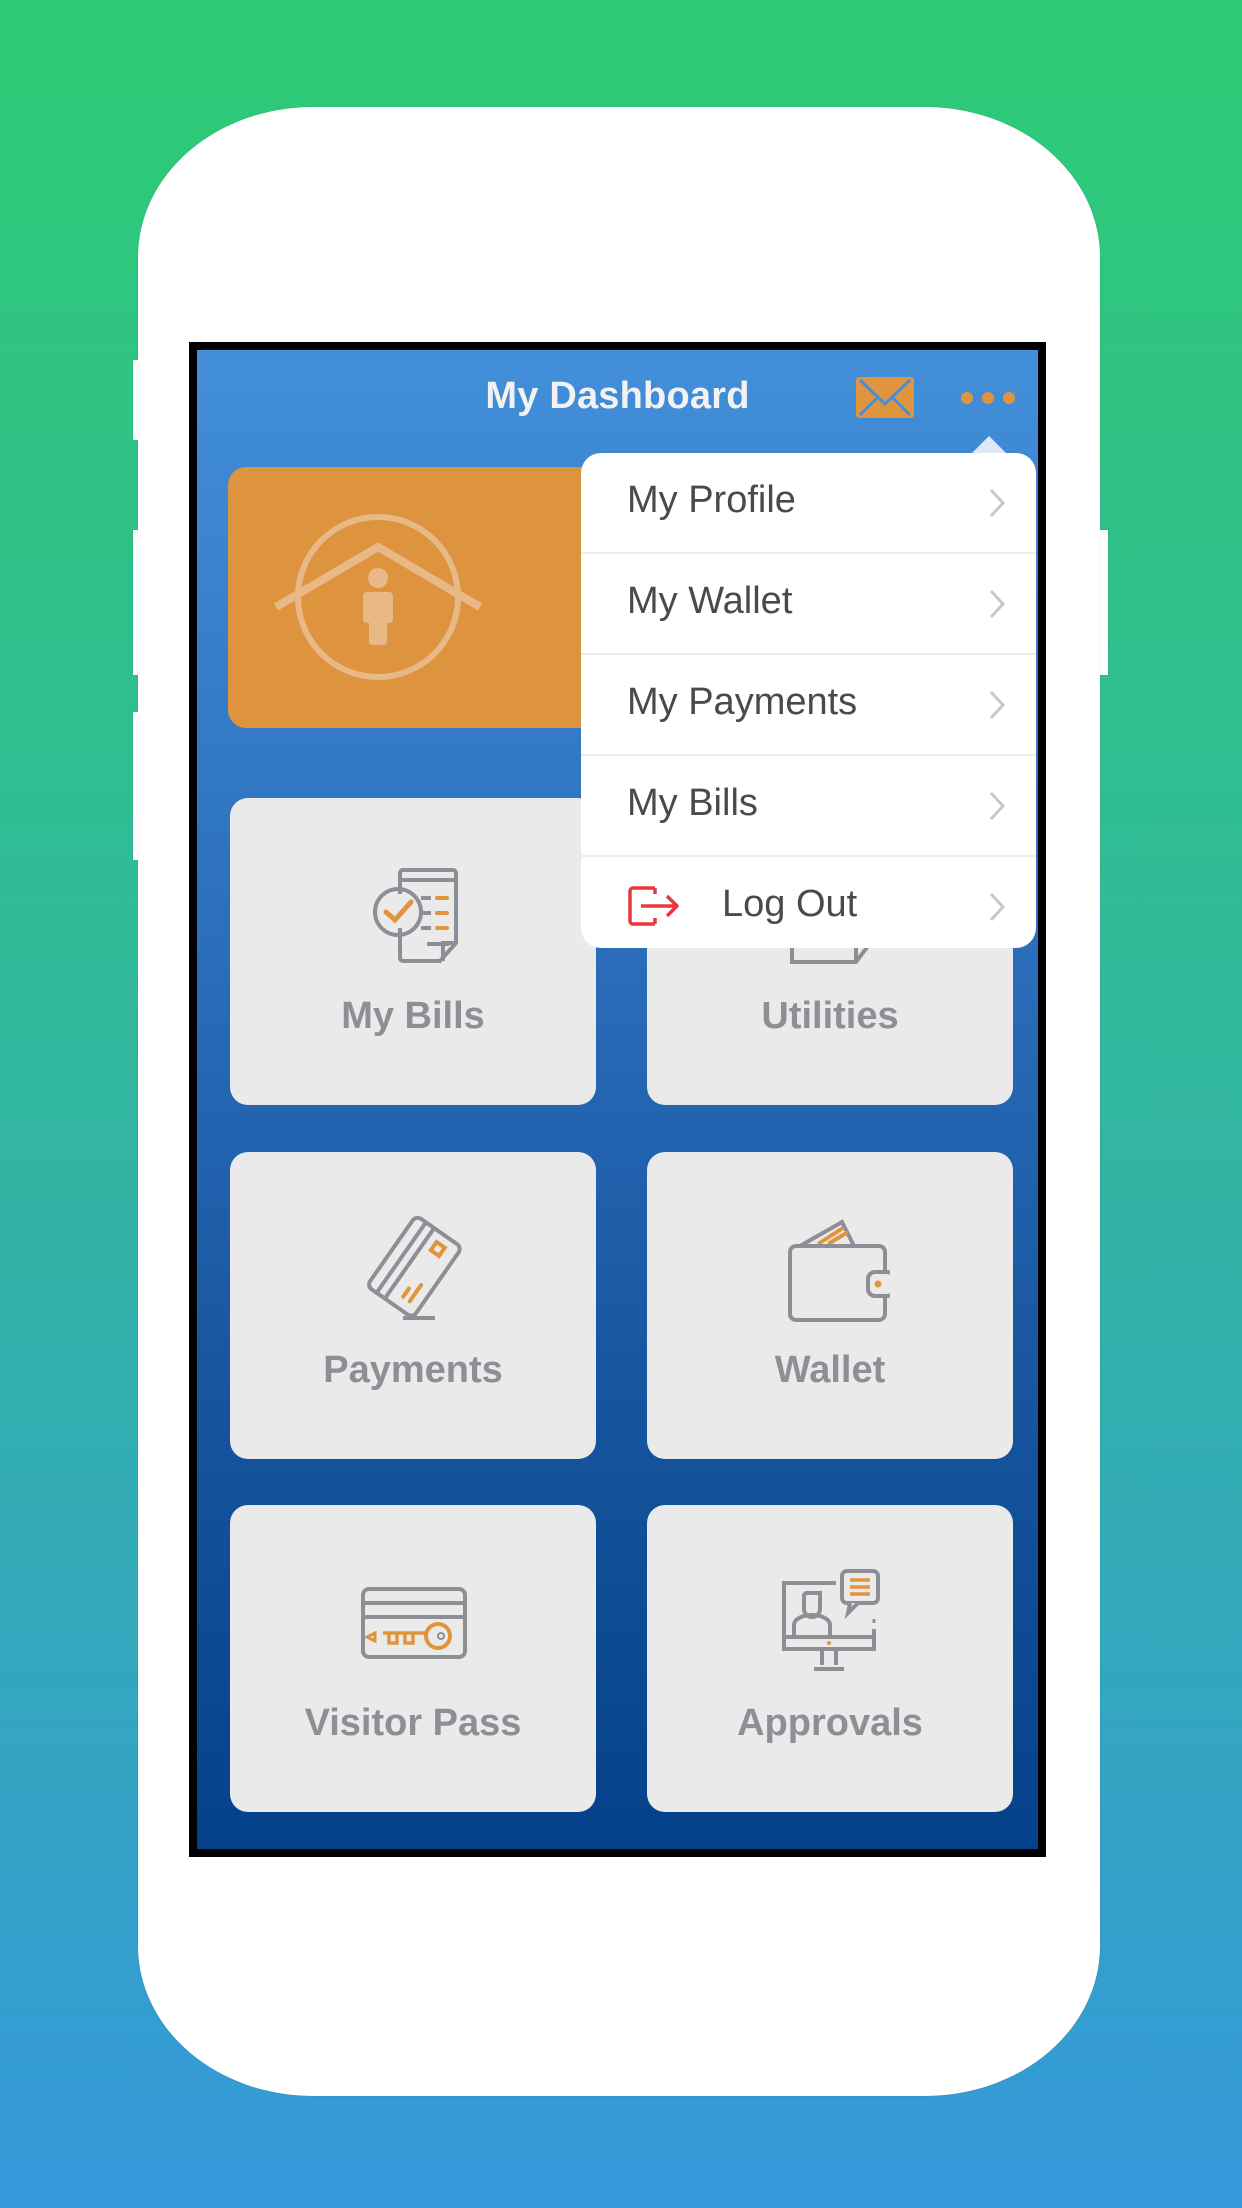 The width and height of the screenshot is (1242, 2208). I want to click on tile-label: Approvals, so click(830, 1723).